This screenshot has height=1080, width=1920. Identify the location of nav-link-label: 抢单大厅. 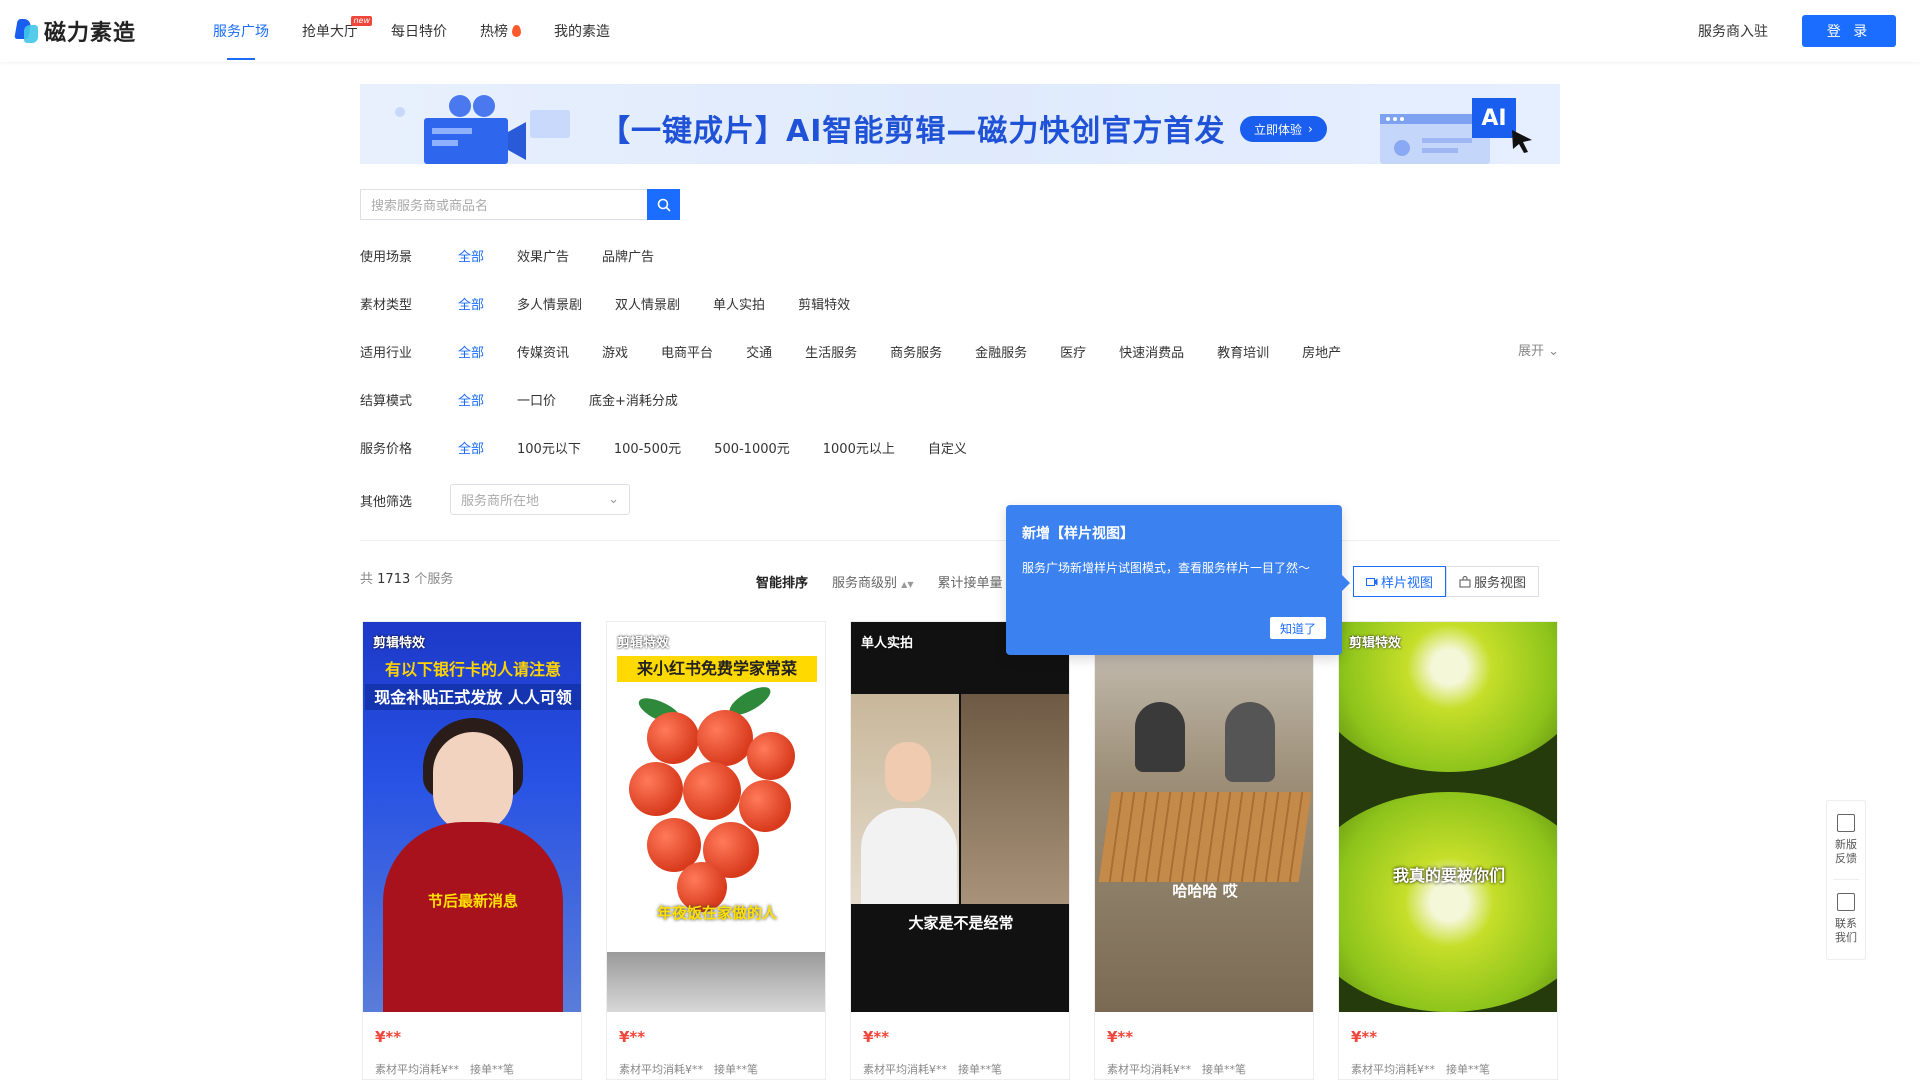
(330, 32).